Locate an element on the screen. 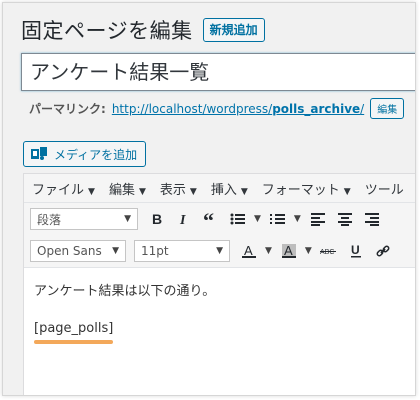 The width and height of the screenshot is (420, 400). menu-view-label: 表示 is located at coordinates (172, 190).